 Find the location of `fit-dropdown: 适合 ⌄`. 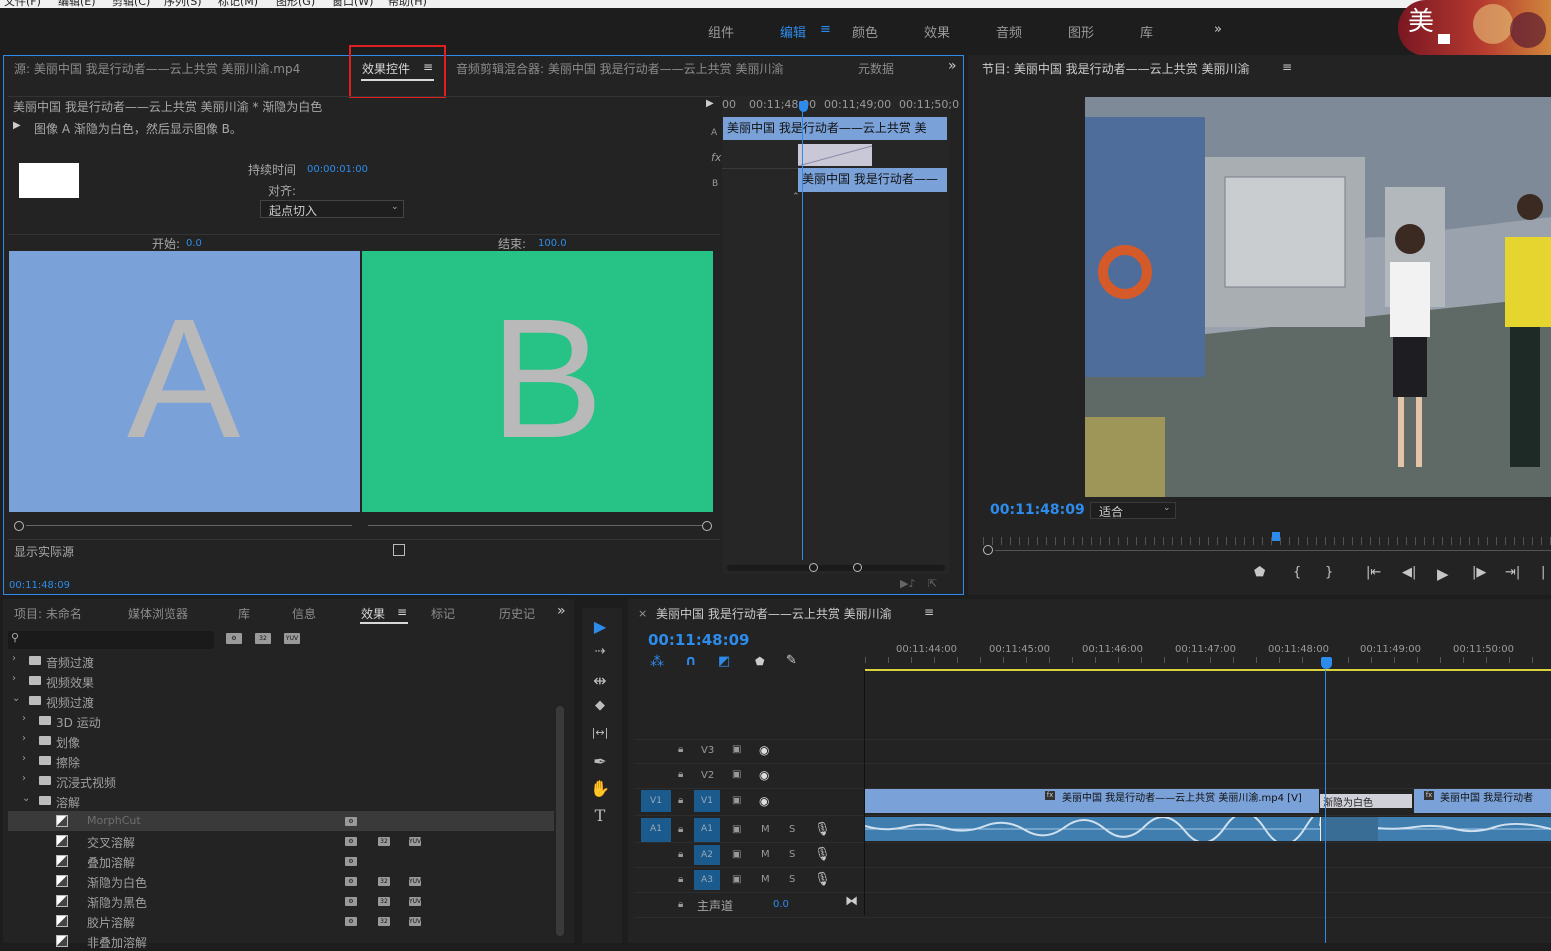

fit-dropdown: 适合 ⌄ is located at coordinates (1133, 510).